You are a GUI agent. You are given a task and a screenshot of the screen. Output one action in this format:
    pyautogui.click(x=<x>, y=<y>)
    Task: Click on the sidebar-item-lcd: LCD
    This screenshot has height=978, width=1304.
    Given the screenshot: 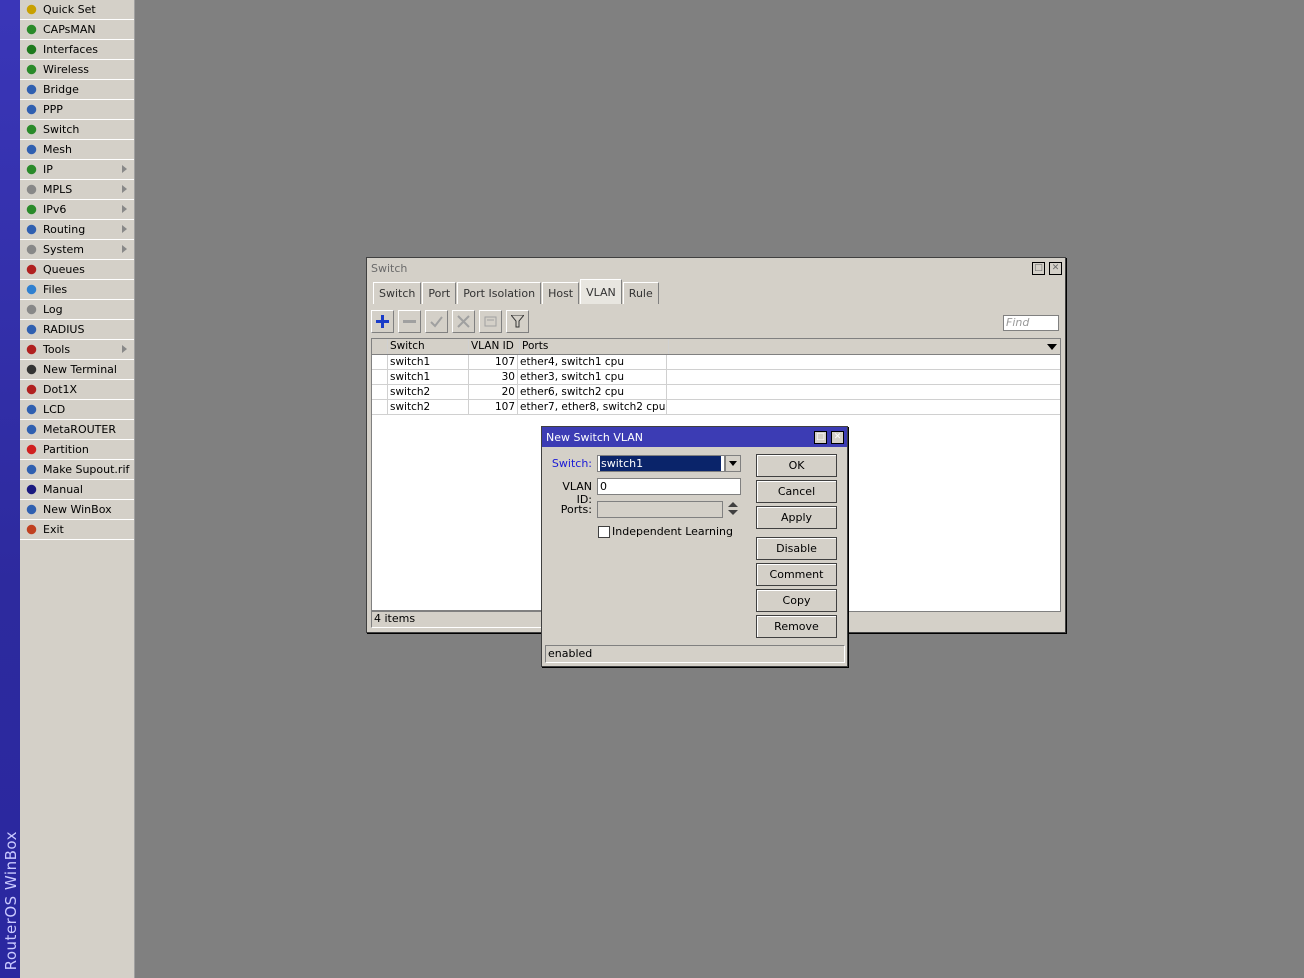 What is the action you would take?
    pyautogui.click(x=77, y=410)
    